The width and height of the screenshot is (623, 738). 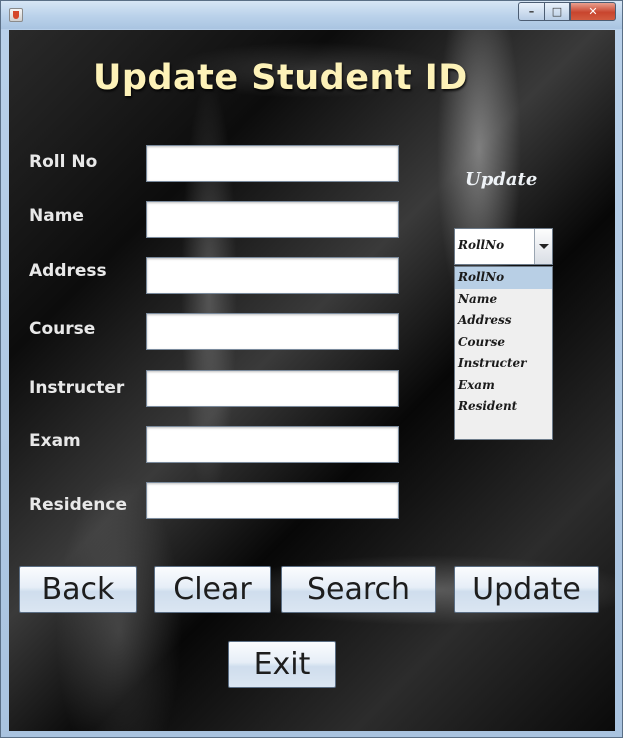 What do you see at coordinates (503, 278) in the screenshot?
I see `dropdown-option-rollno: RollNo` at bounding box center [503, 278].